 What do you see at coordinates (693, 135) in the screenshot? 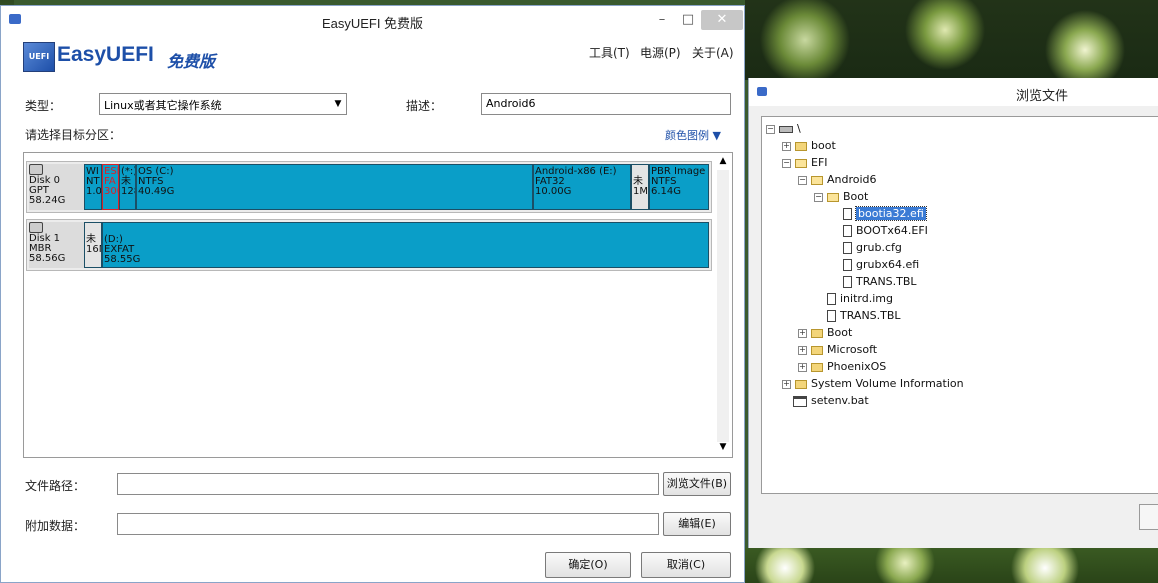
I see `color-legend-link: 颜色图例 ▼` at bounding box center [693, 135].